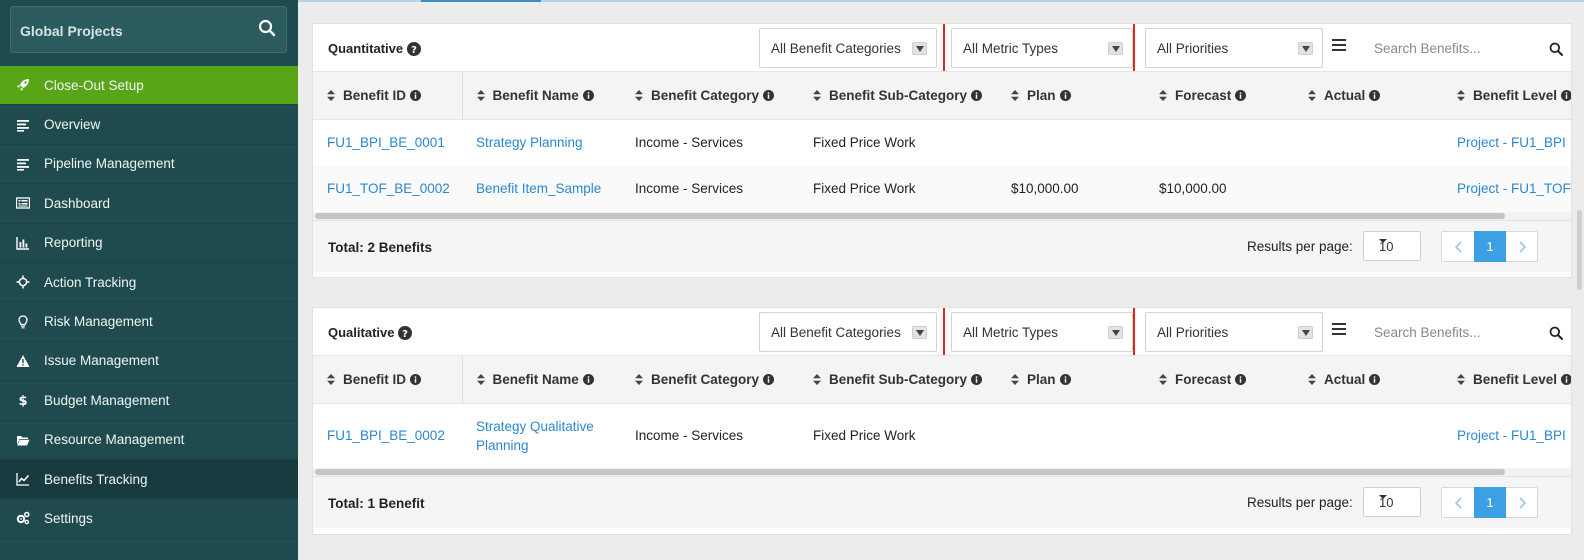 The height and width of the screenshot is (560, 1584). What do you see at coordinates (386, 142) in the screenshot?
I see `benefit-id-link: FU1_BPI_BE_0001` at bounding box center [386, 142].